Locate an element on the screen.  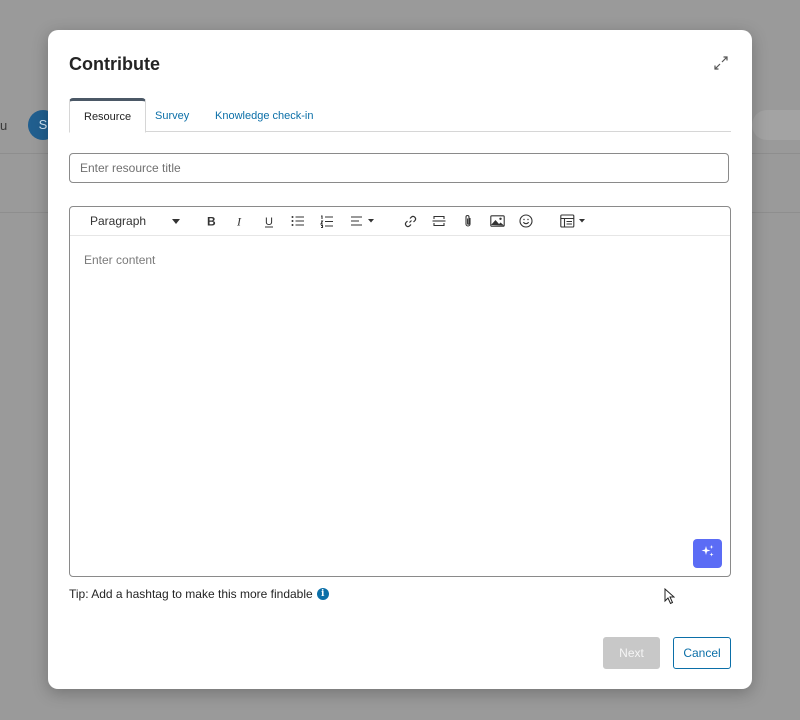
bold-icon: B is located at coordinates (211, 221).